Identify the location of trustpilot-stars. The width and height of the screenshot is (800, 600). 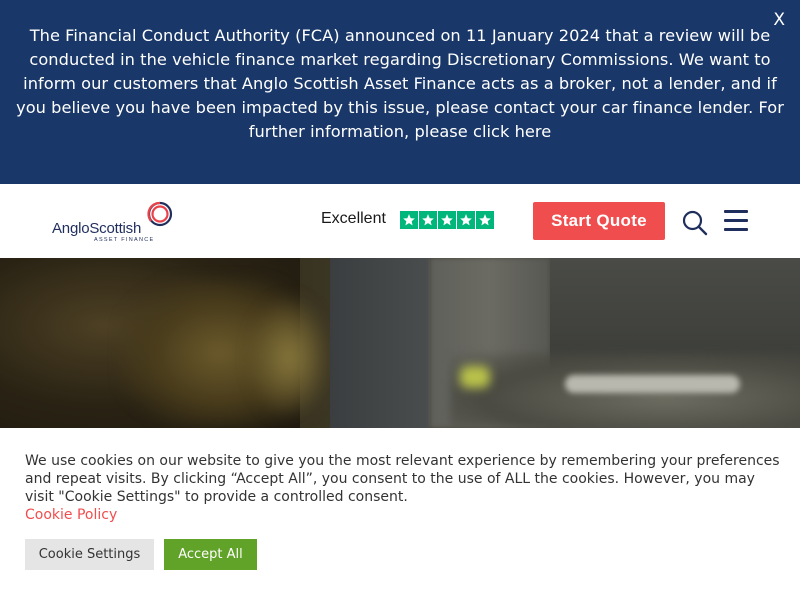
(447, 220).